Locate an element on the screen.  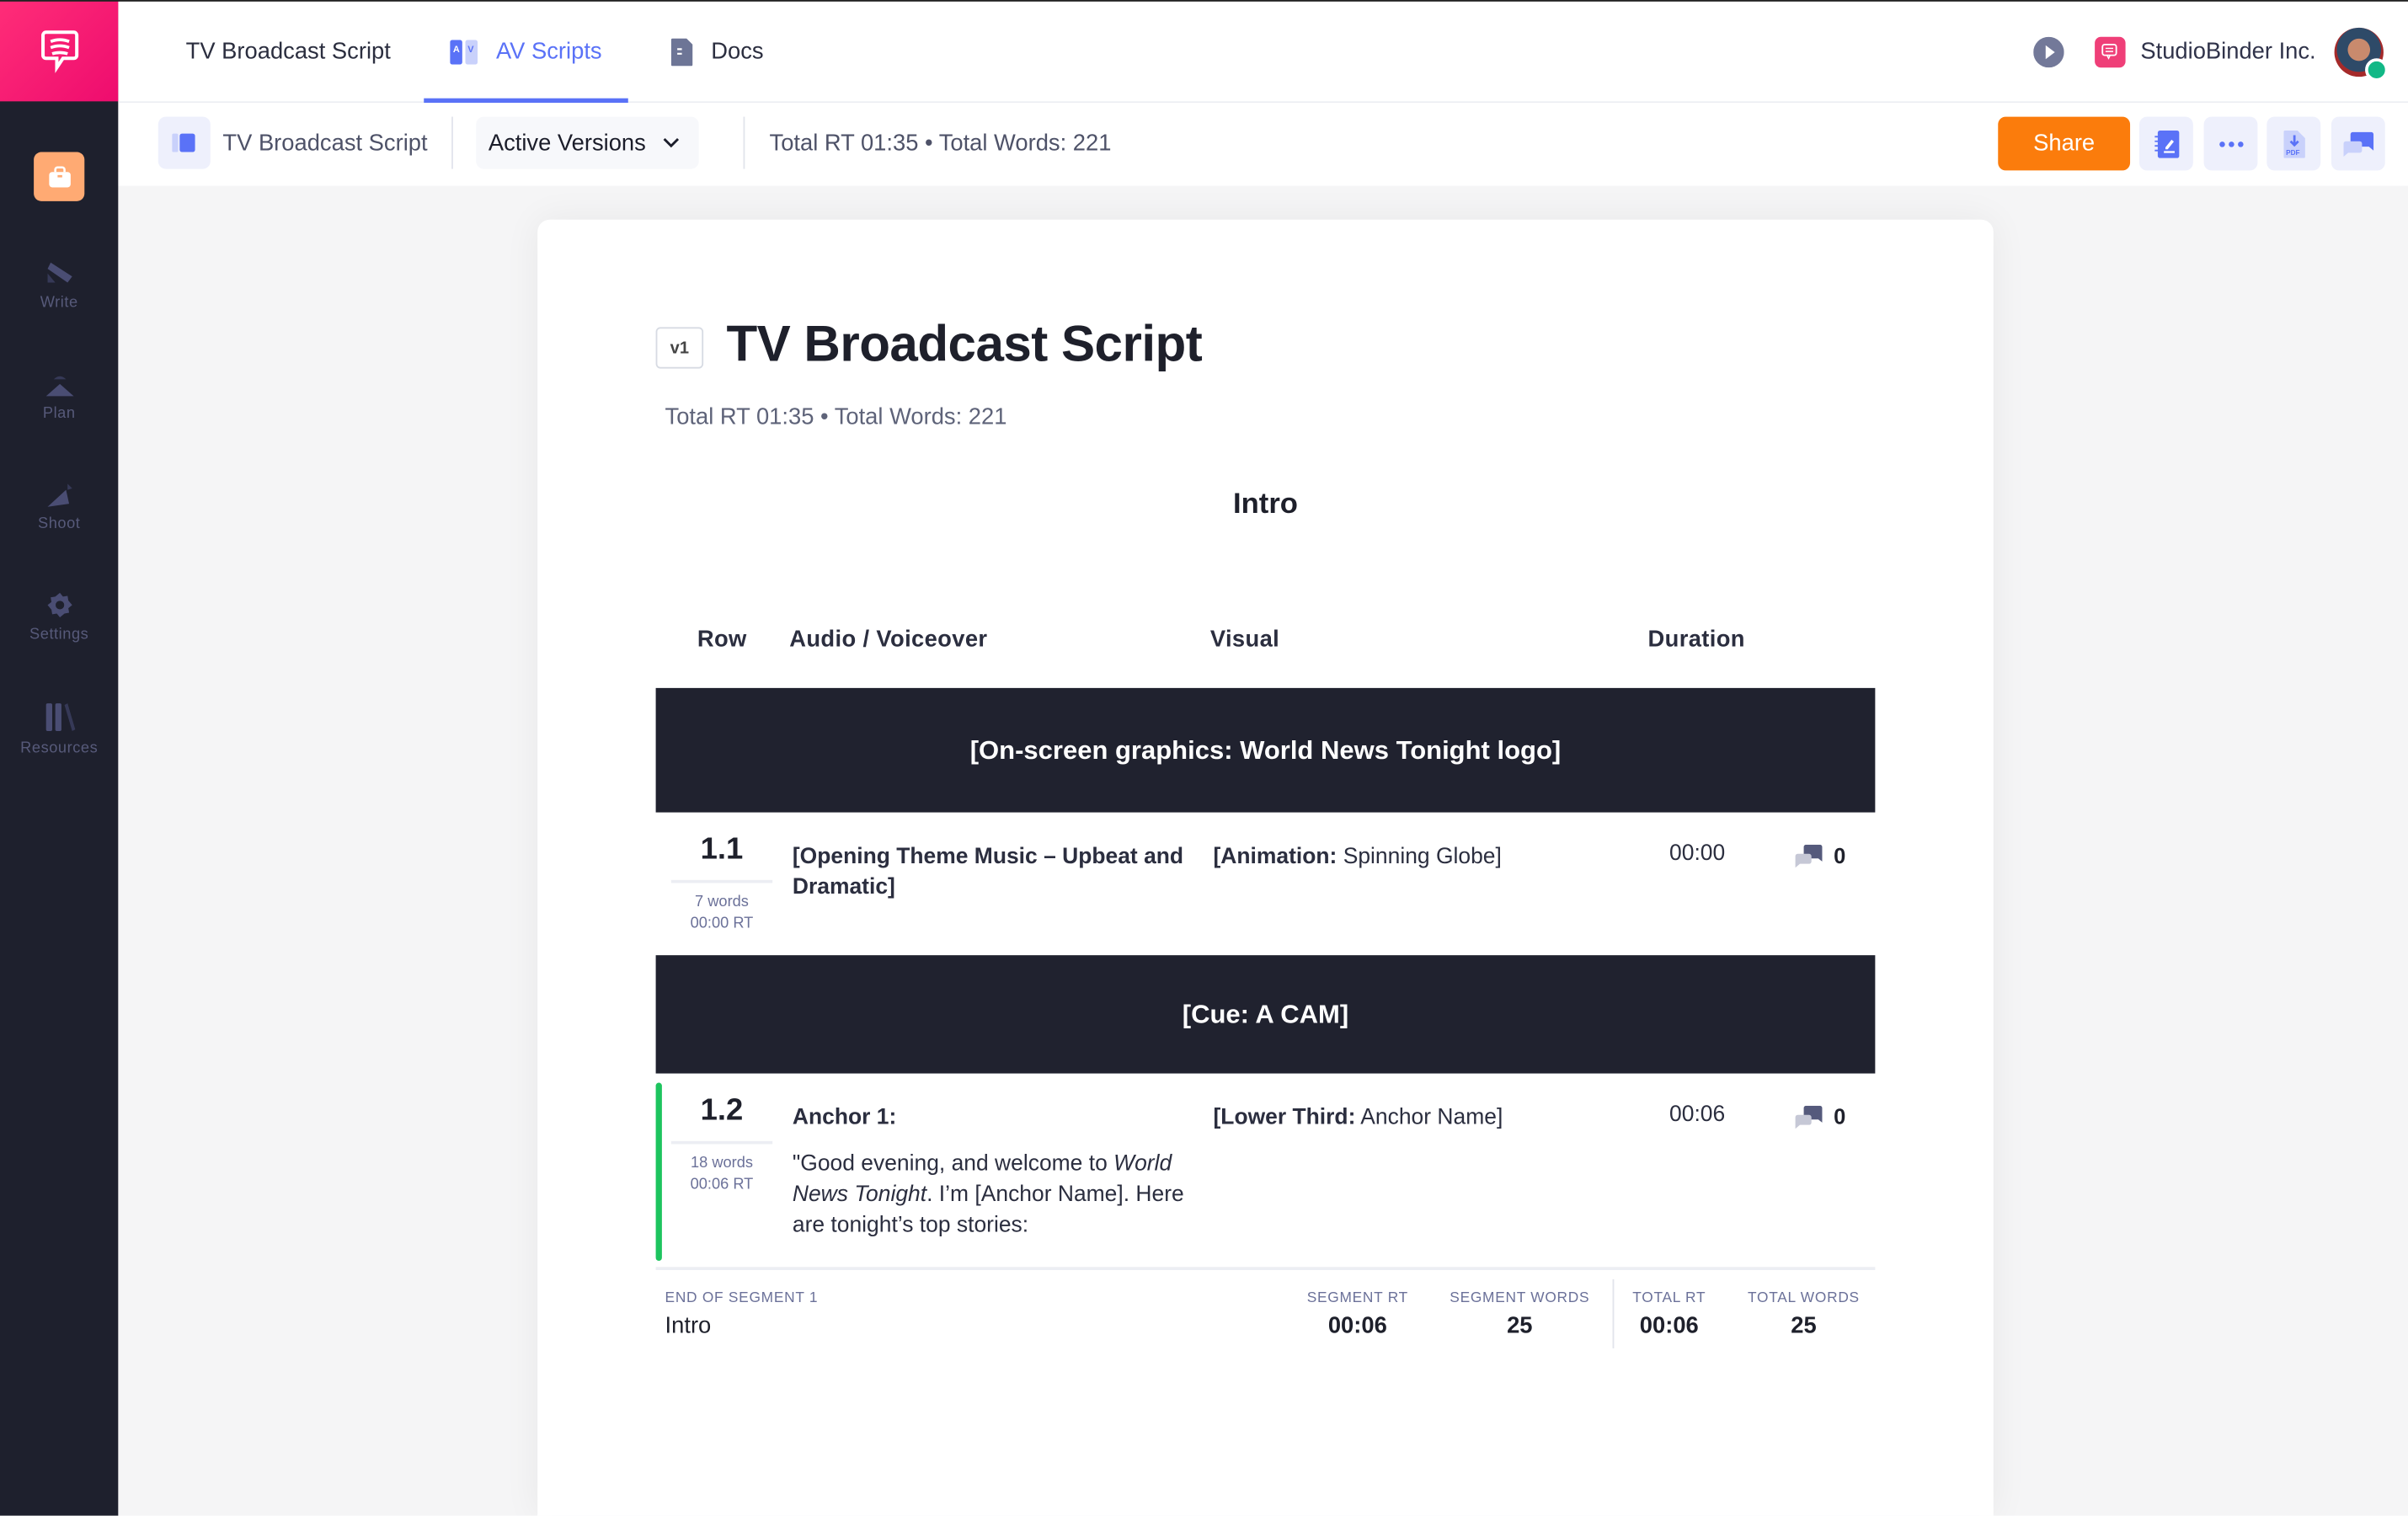
briefcase-icon is located at coordinates (59, 177).